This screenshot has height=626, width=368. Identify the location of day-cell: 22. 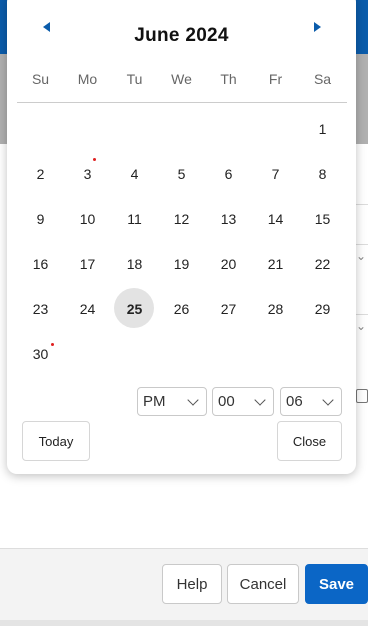
(322, 263).